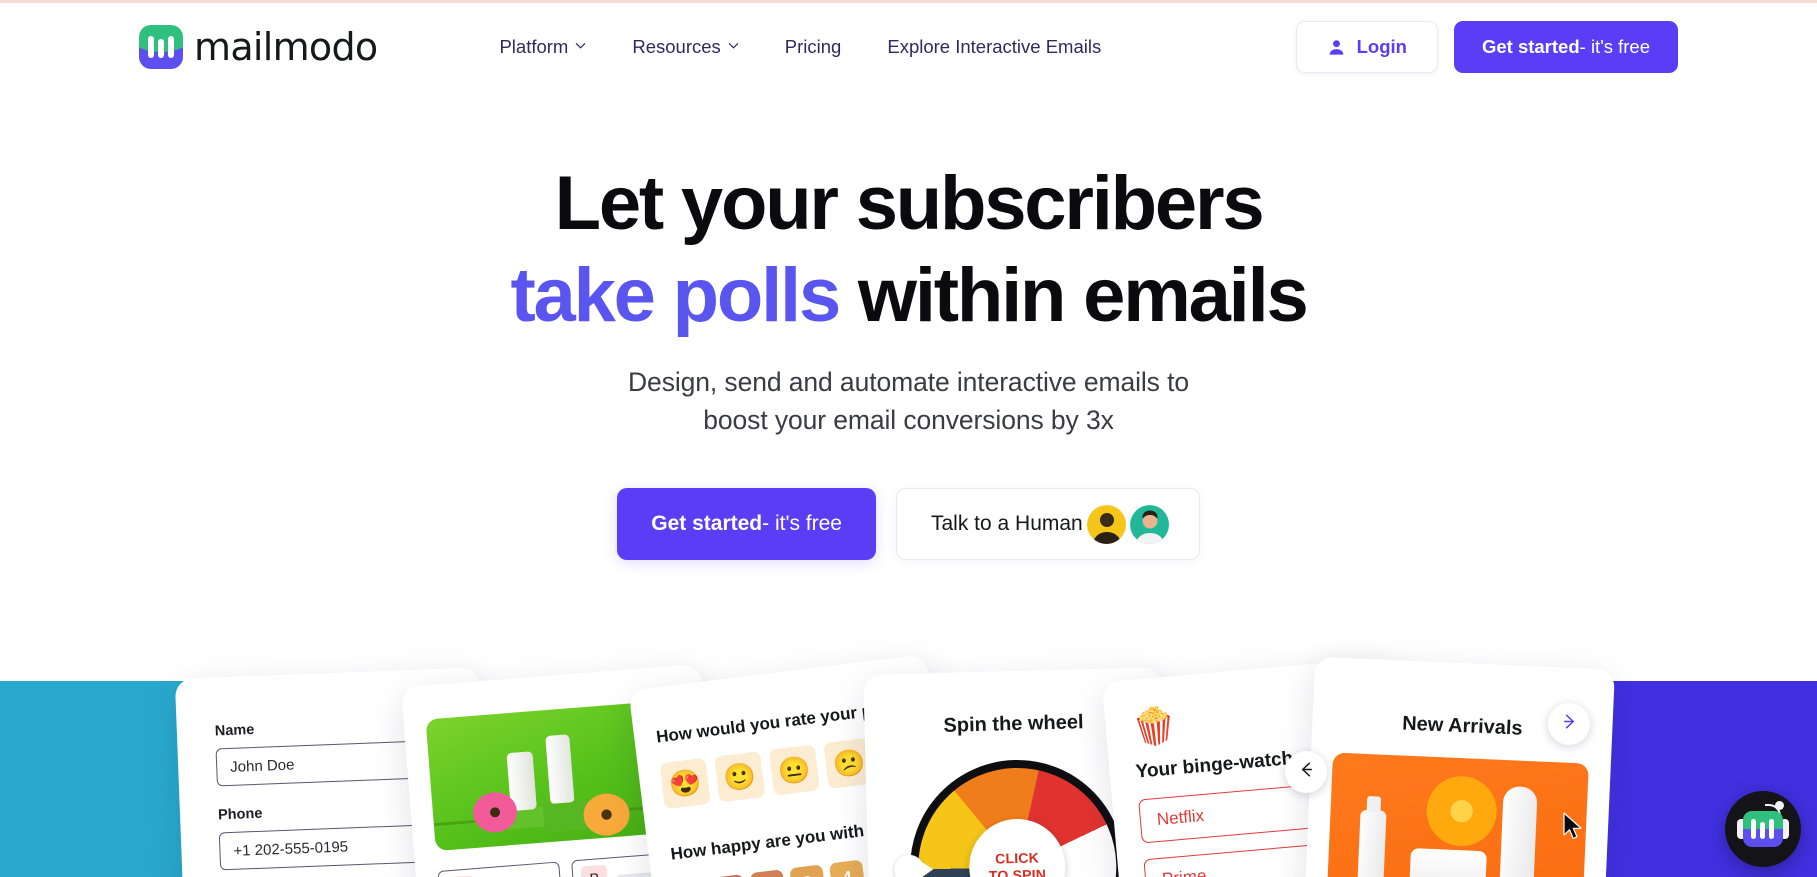 The height and width of the screenshot is (877, 1817). I want to click on nav-item-label: Explore Interactive Emails, so click(994, 46).